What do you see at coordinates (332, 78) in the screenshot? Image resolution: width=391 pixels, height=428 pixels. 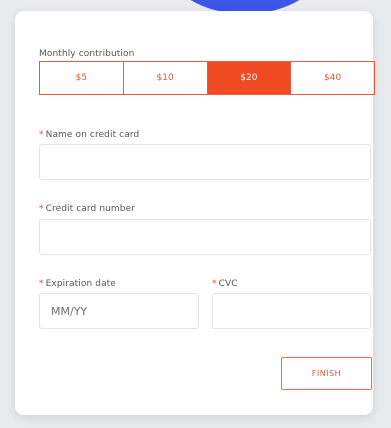 I see `amount-option-40: $40` at bounding box center [332, 78].